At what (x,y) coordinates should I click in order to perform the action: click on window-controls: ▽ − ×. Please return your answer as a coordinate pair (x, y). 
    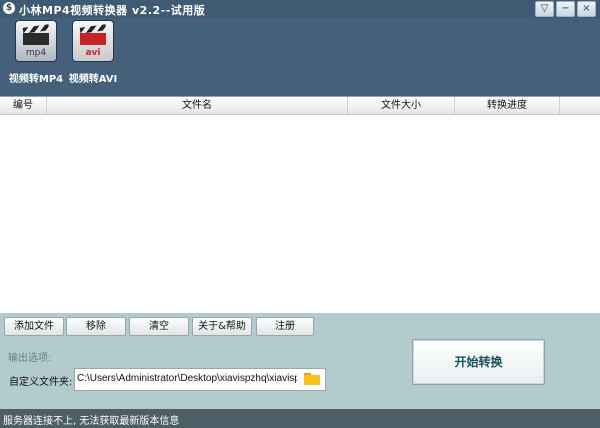
    Looking at the image, I should click on (565, 9).